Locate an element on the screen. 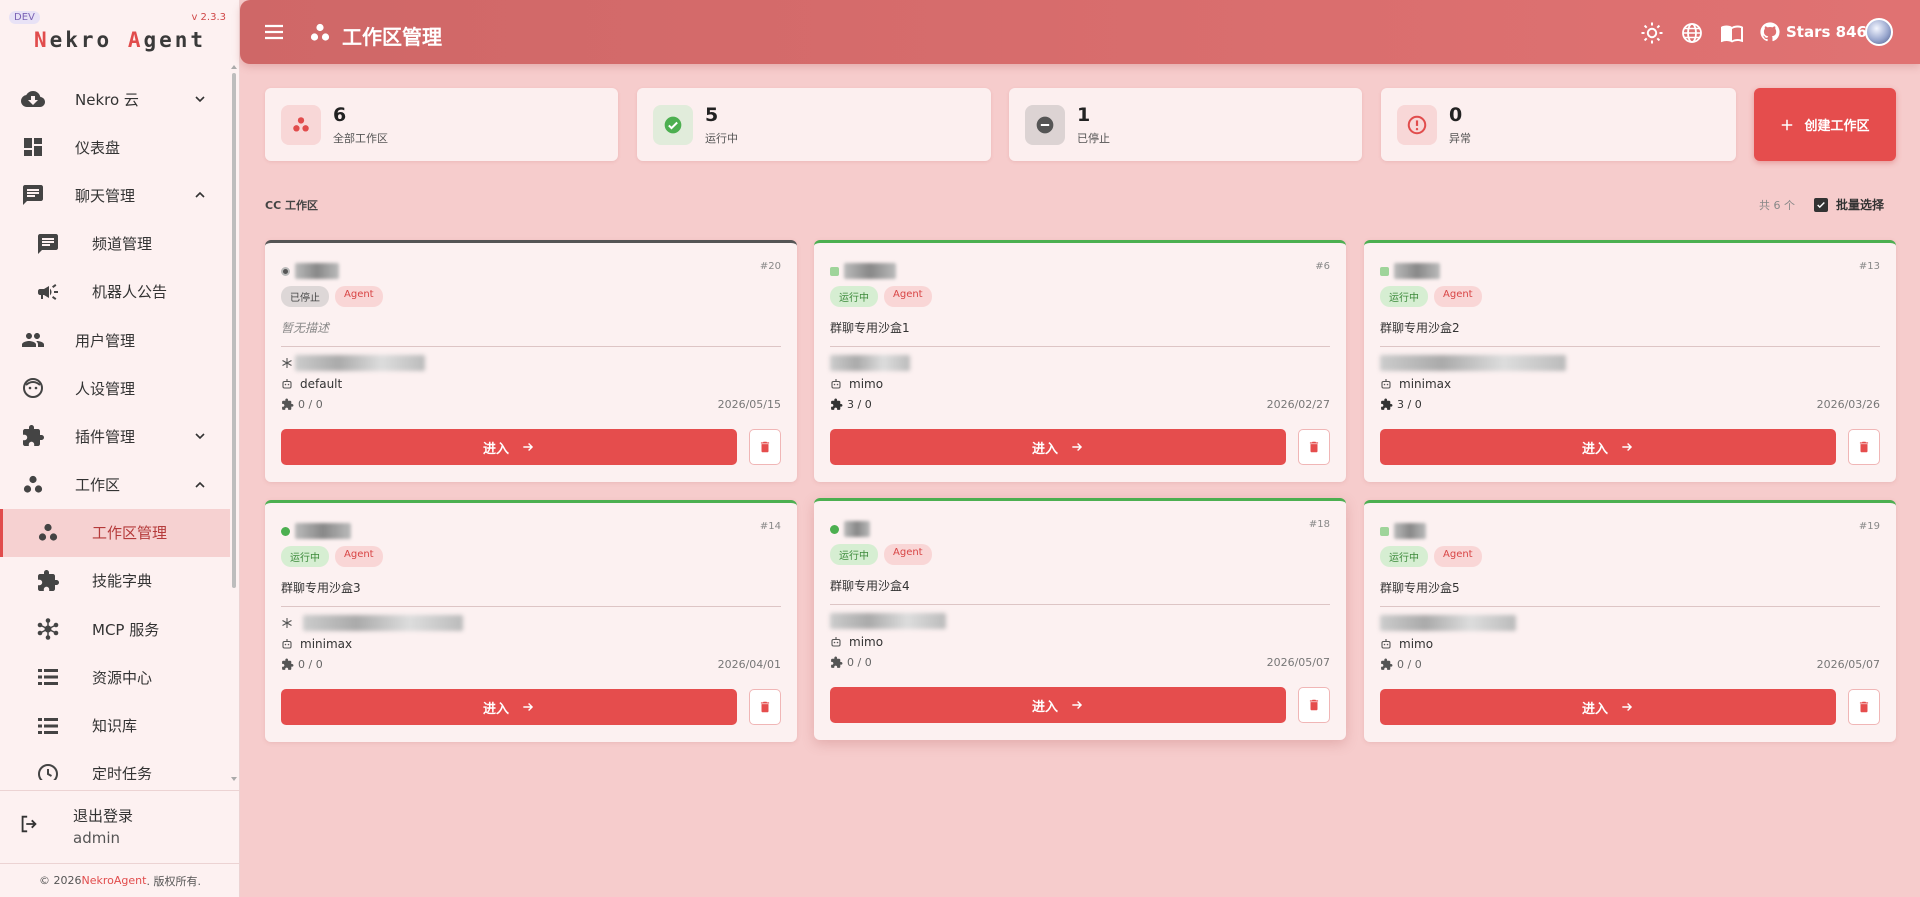  model-info: minimax is located at coordinates (316, 644).